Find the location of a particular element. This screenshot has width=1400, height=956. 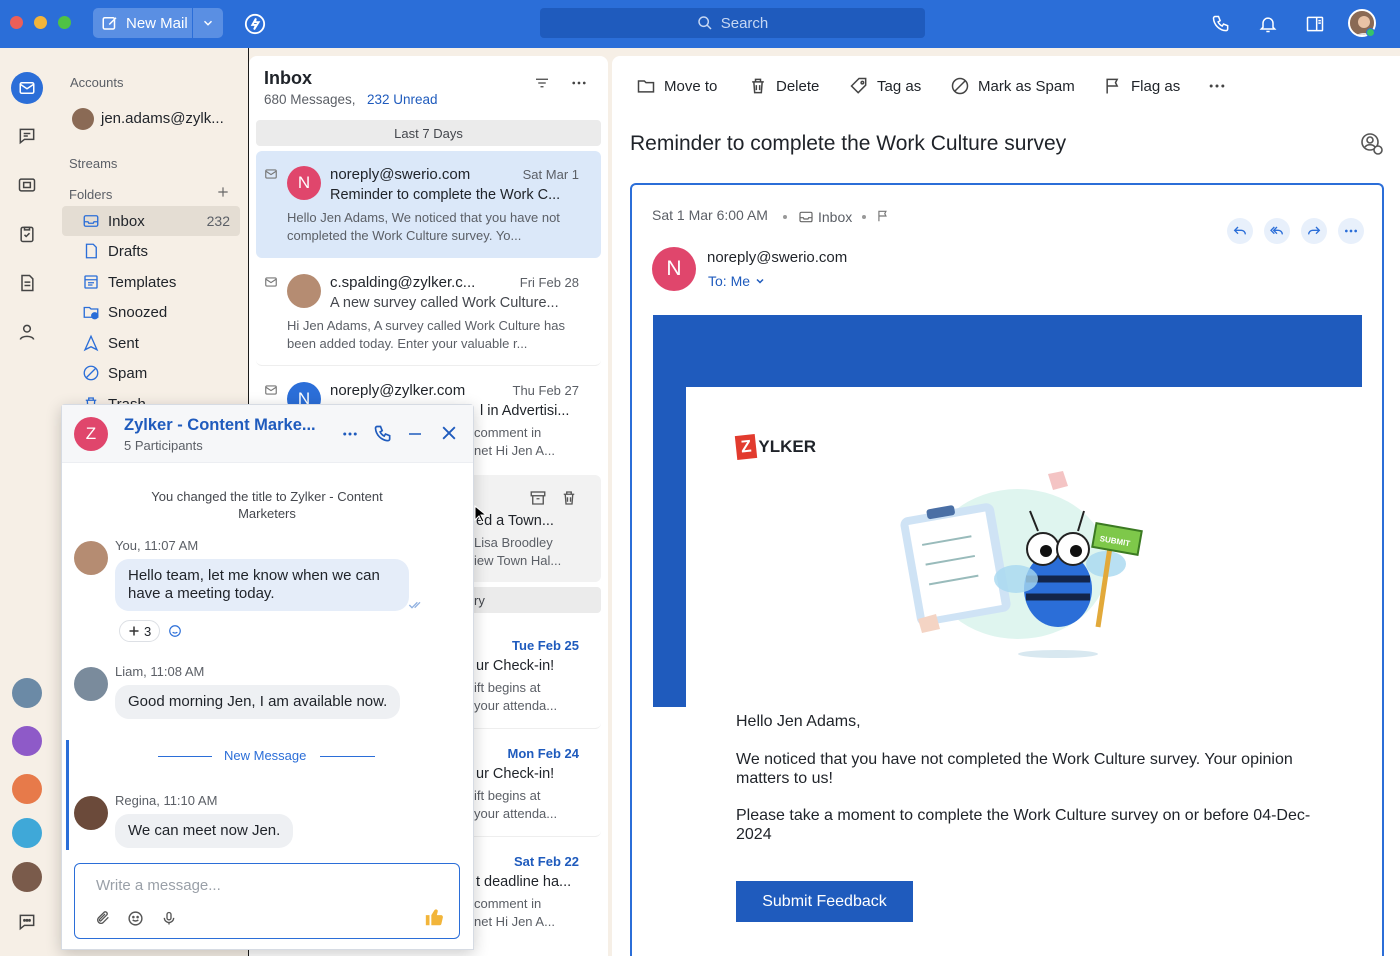

move-to-label: Move to is located at coordinates (691, 86).